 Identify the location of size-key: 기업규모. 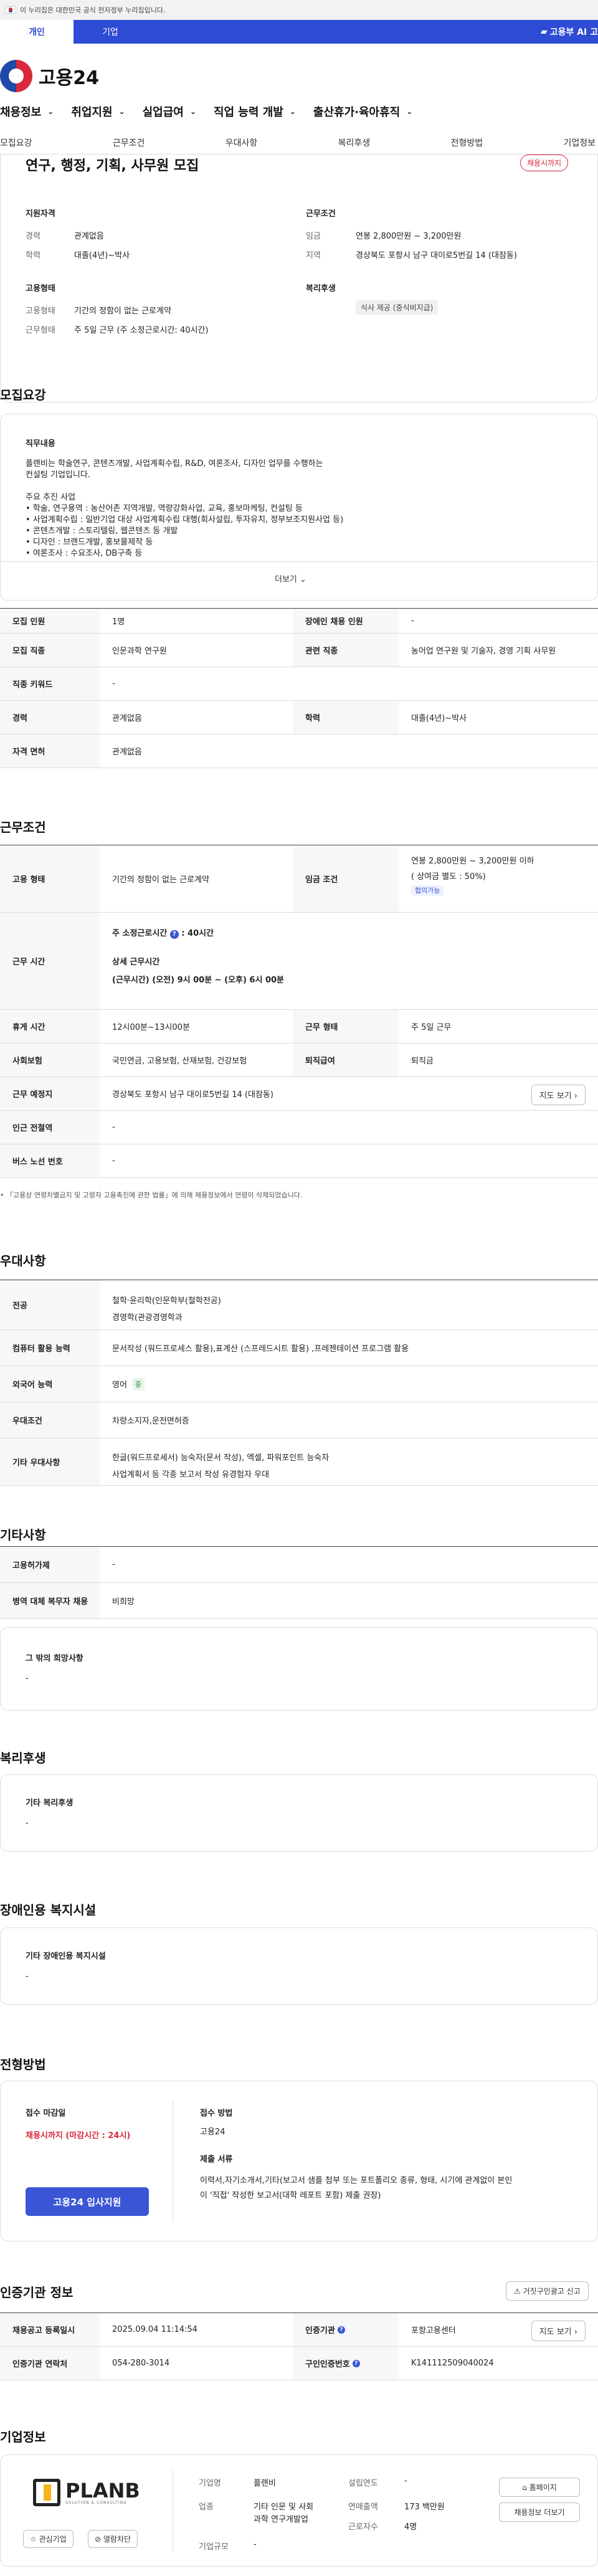
(214, 2547).